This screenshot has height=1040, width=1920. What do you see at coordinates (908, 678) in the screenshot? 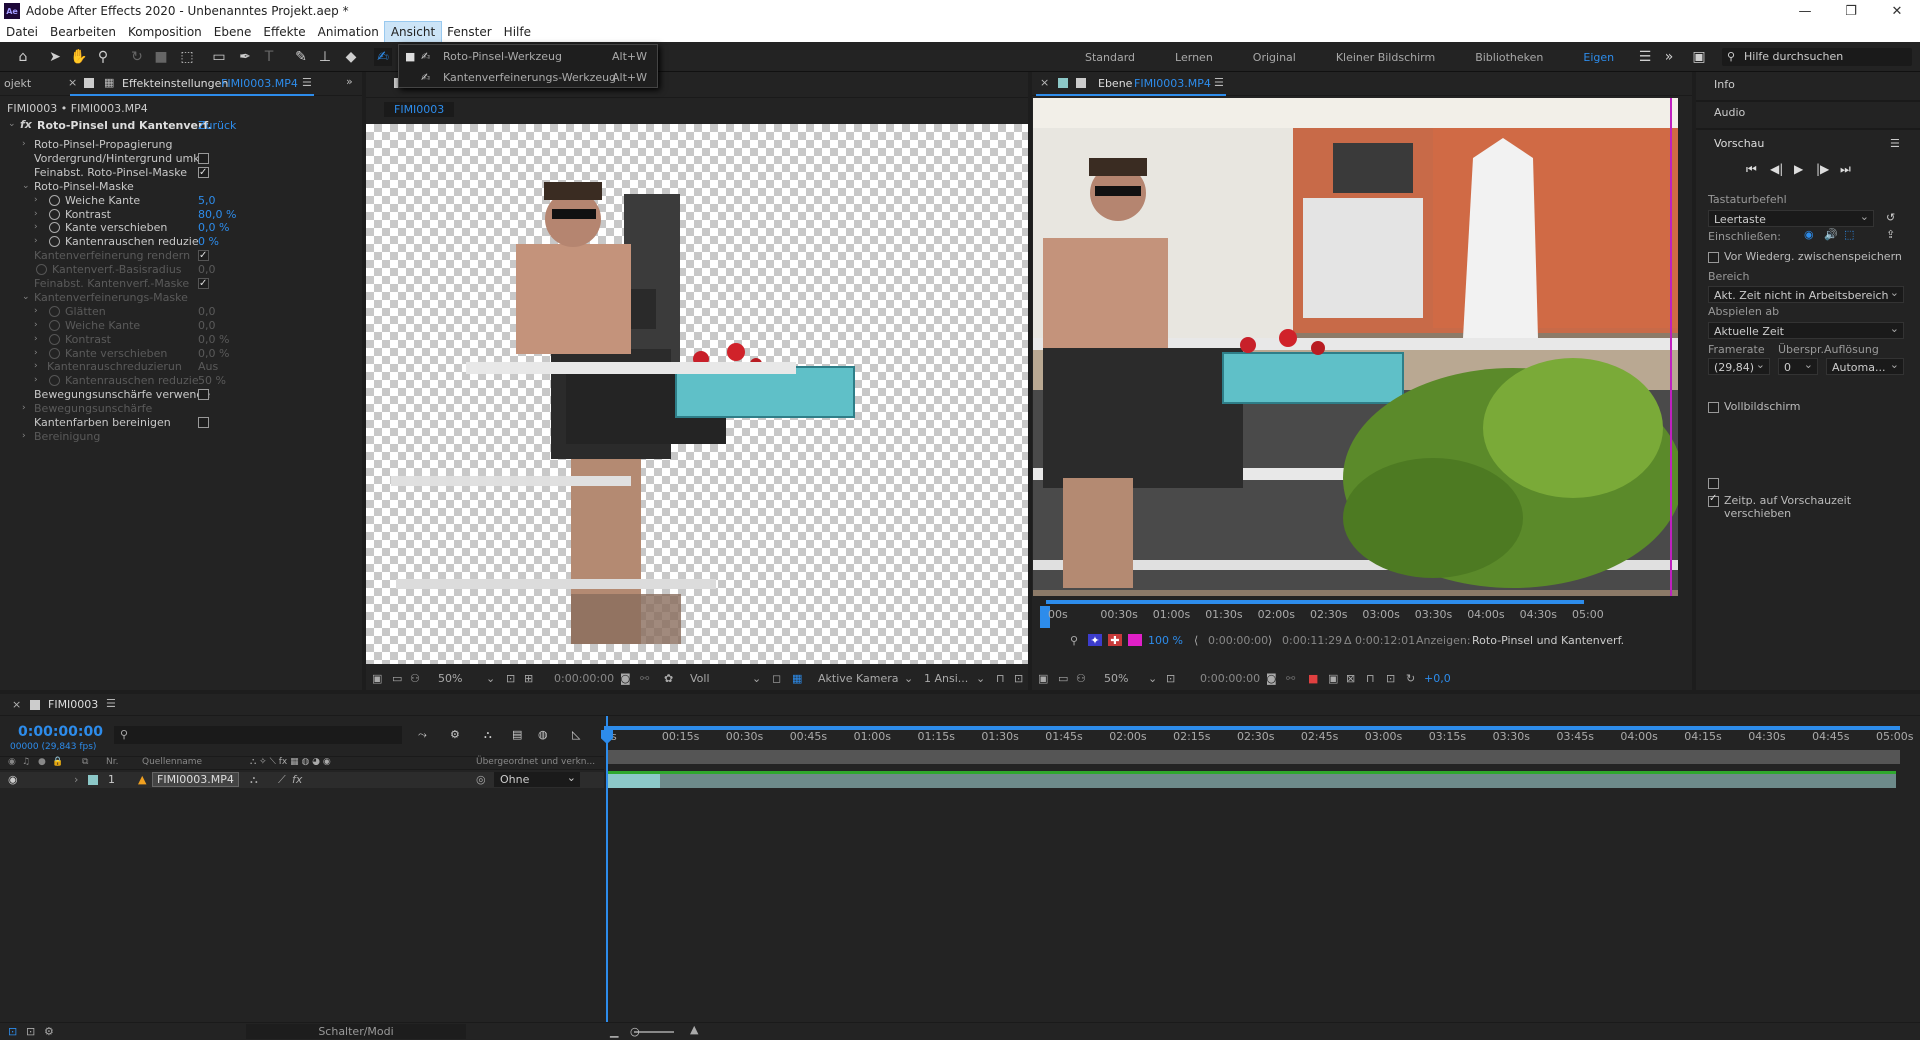
I see `camera-dropdown-icon: ⌄` at bounding box center [908, 678].